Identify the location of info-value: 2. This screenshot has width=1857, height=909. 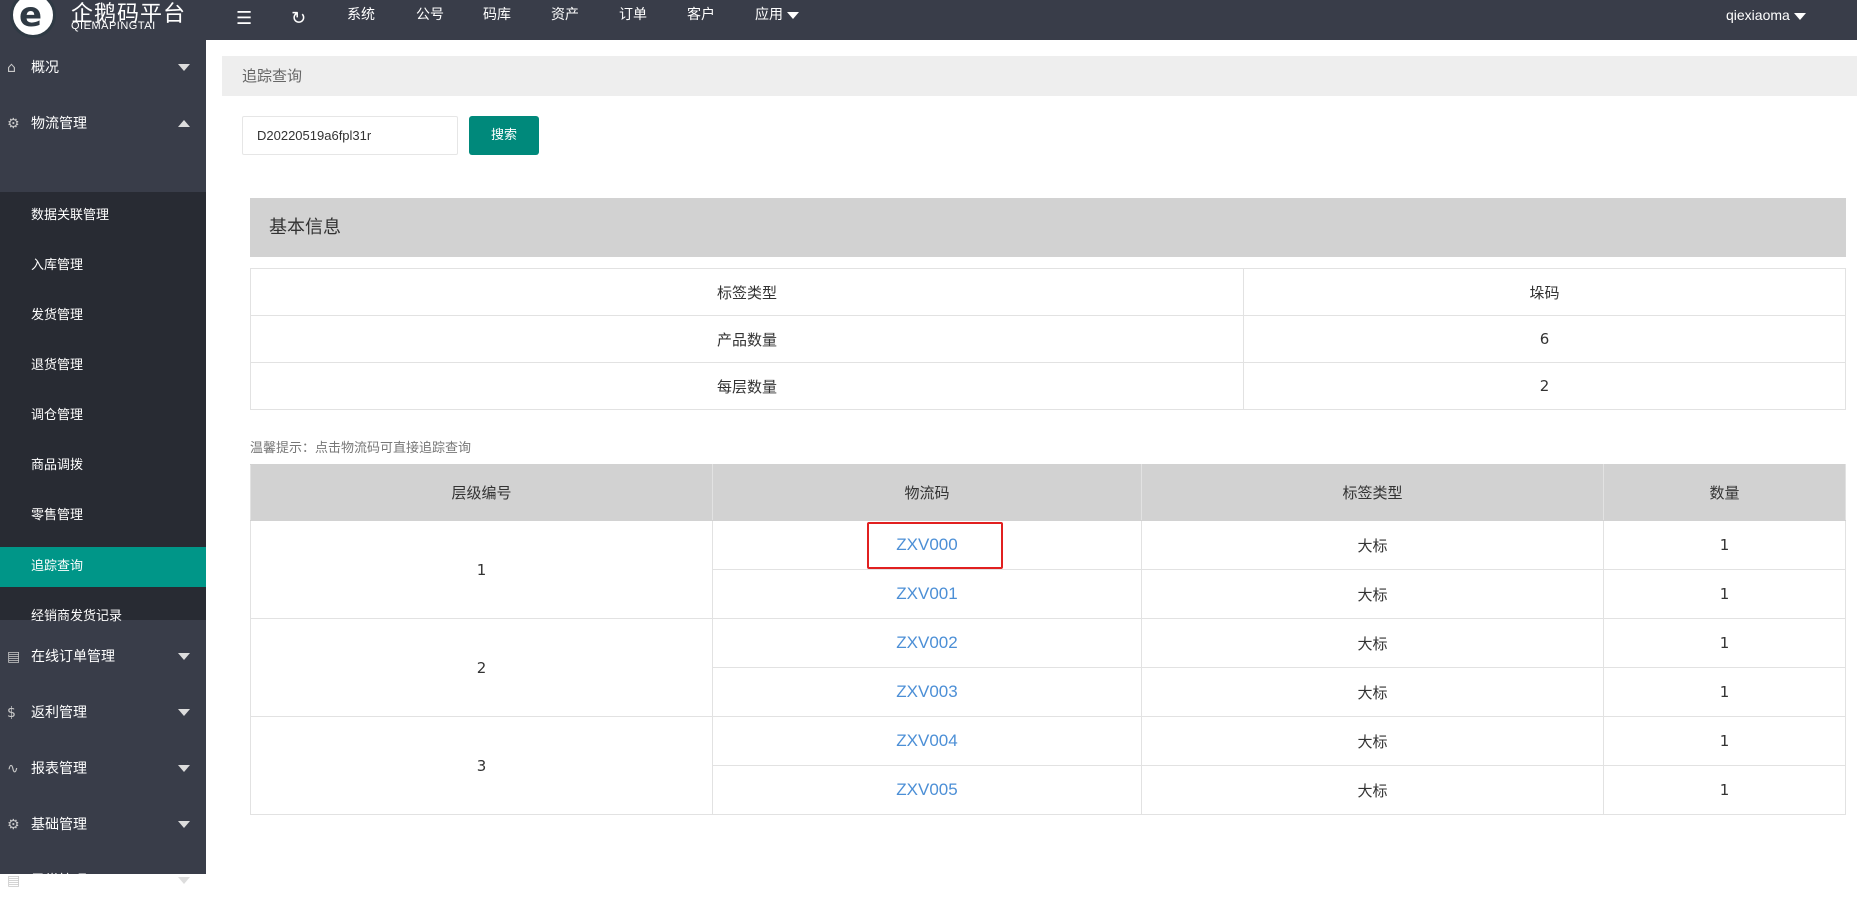
(1544, 386).